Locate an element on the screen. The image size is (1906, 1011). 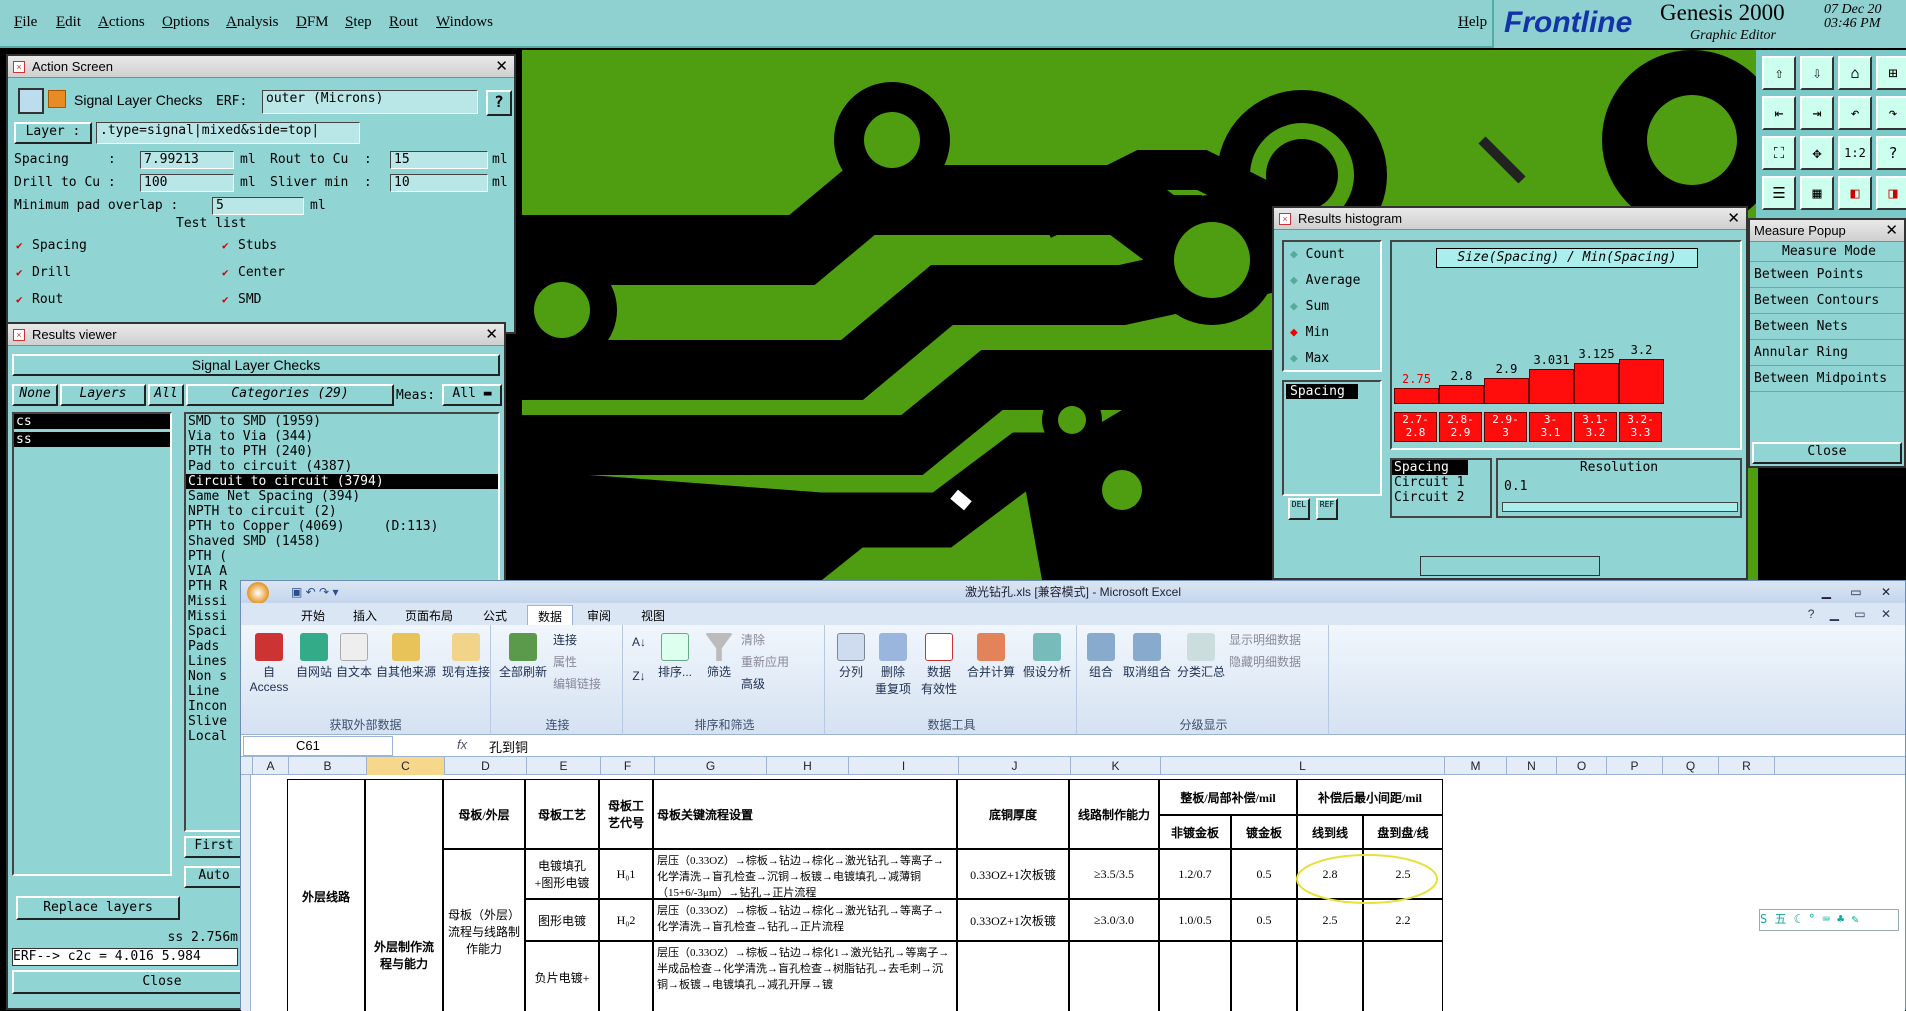
column-header-k: K is located at coordinates (1116, 766).